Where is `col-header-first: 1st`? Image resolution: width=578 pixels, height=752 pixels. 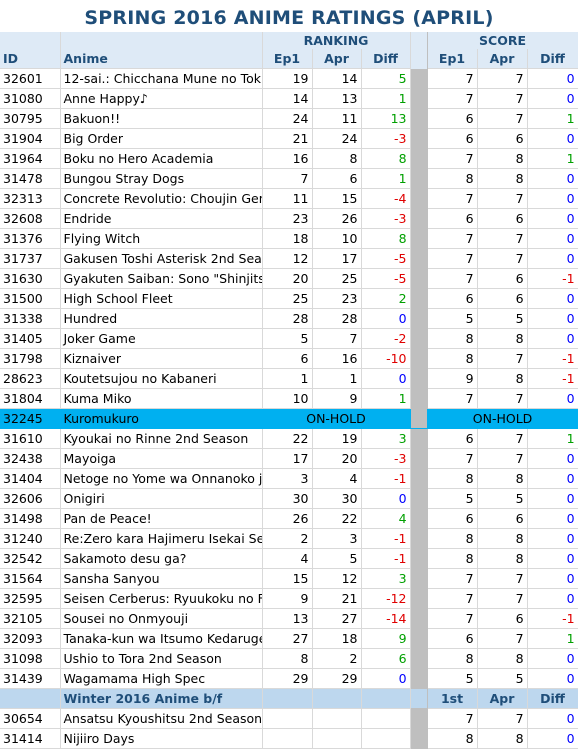
col-header-first: 1st is located at coordinates (452, 698).